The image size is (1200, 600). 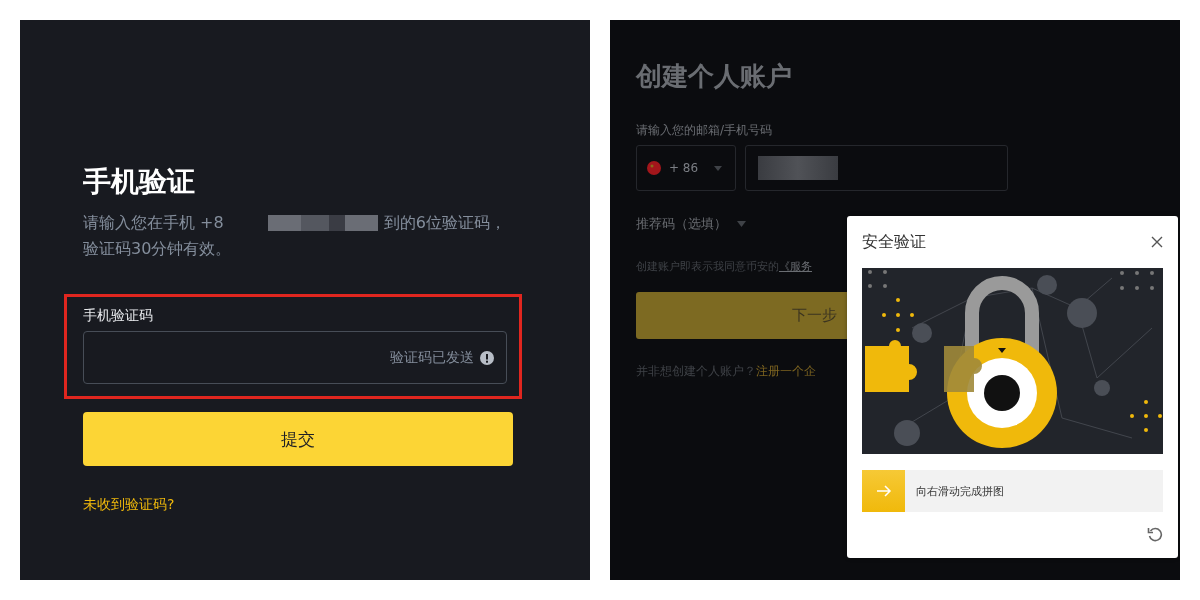 I want to click on field-label: 请输入您的邮箱/手机号码, so click(x=704, y=130).